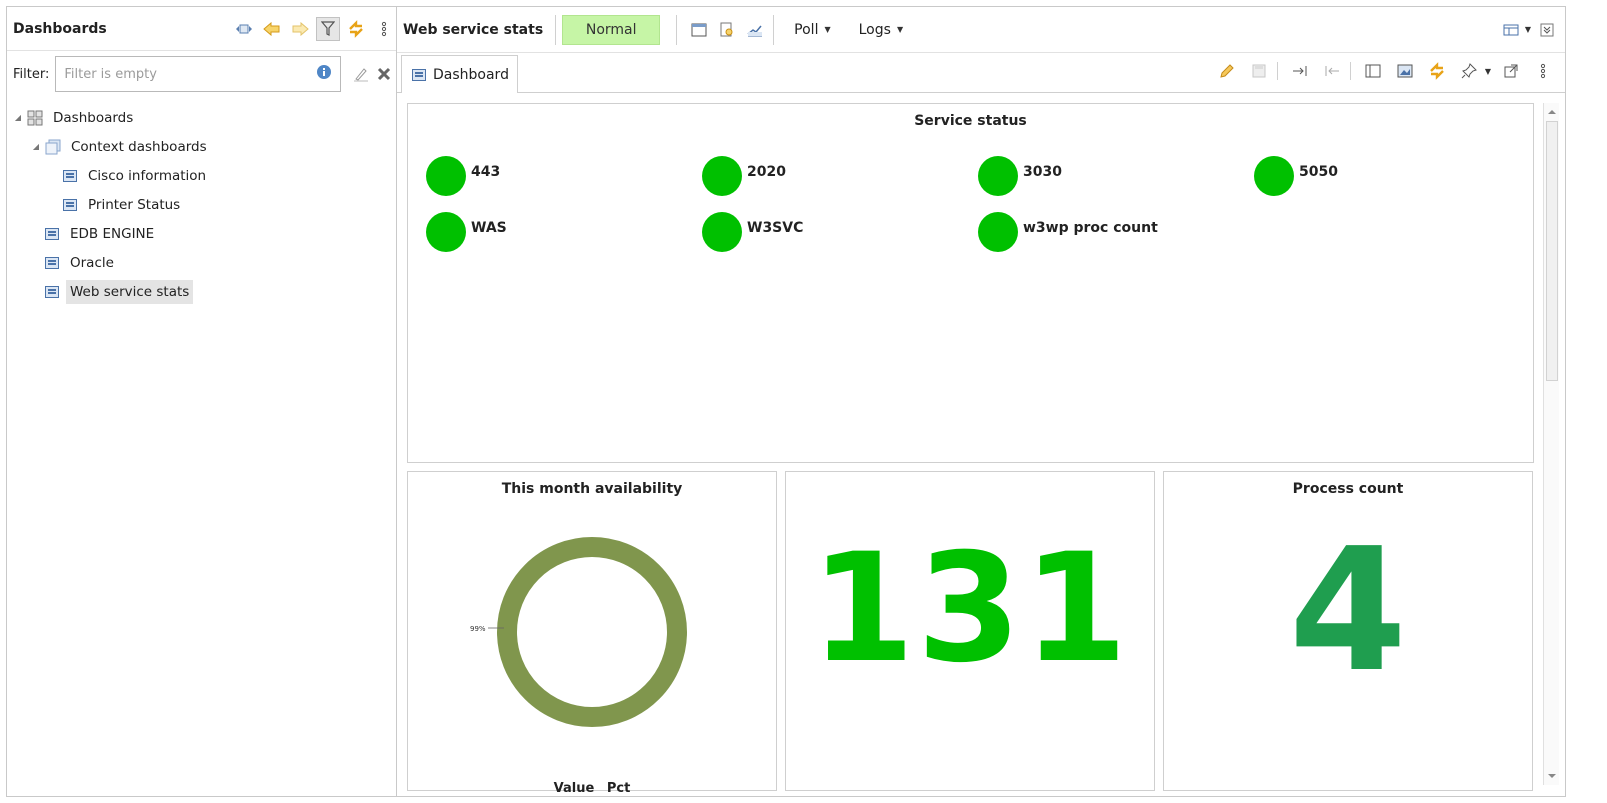 The image size is (1607, 803). I want to click on availability-title: This month availability, so click(592, 489).